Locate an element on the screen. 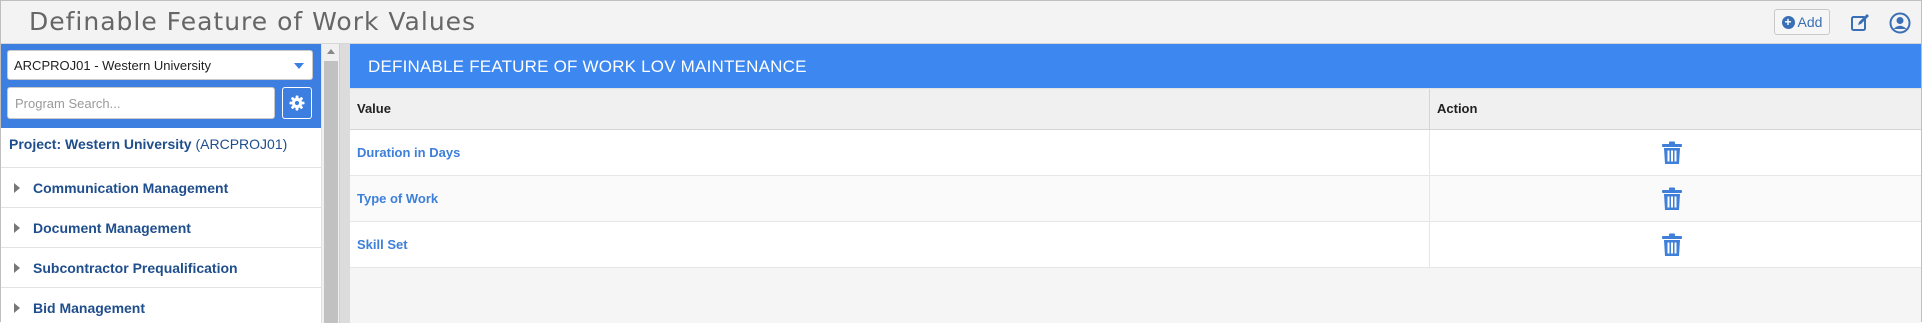 This screenshot has width=1922, height=327. sidebar-item-bid-management: Bid Management is located at coordinates (161, 307).